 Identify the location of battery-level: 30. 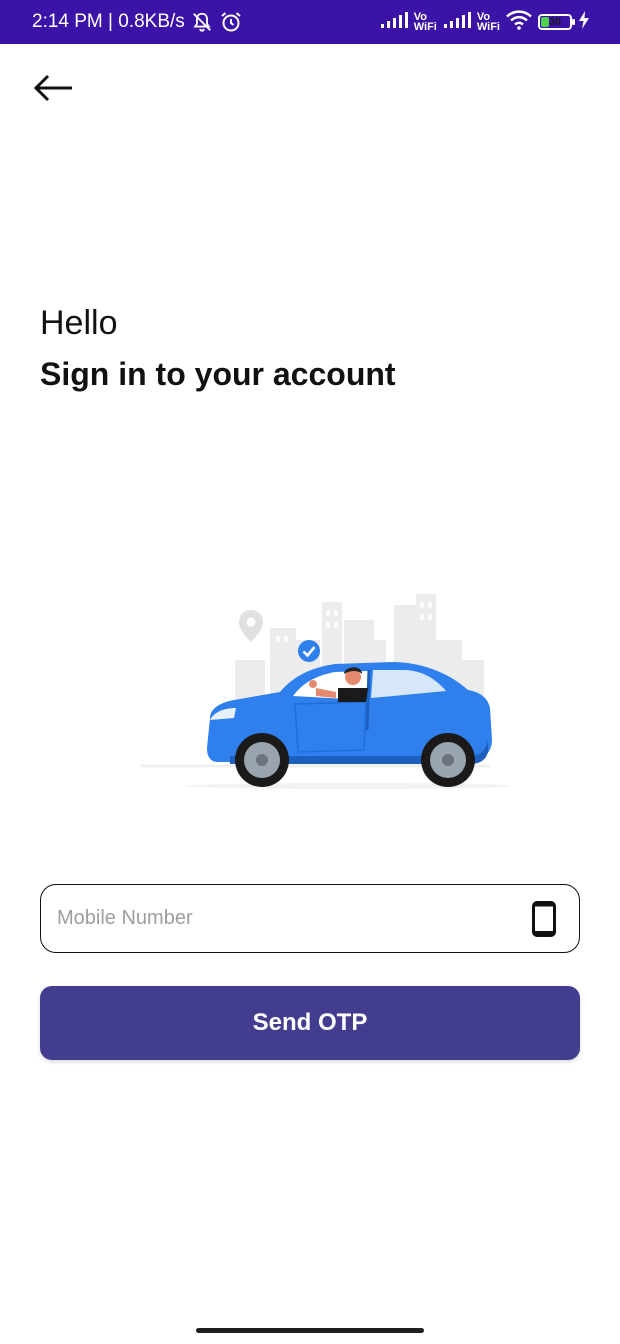
(555, 22).